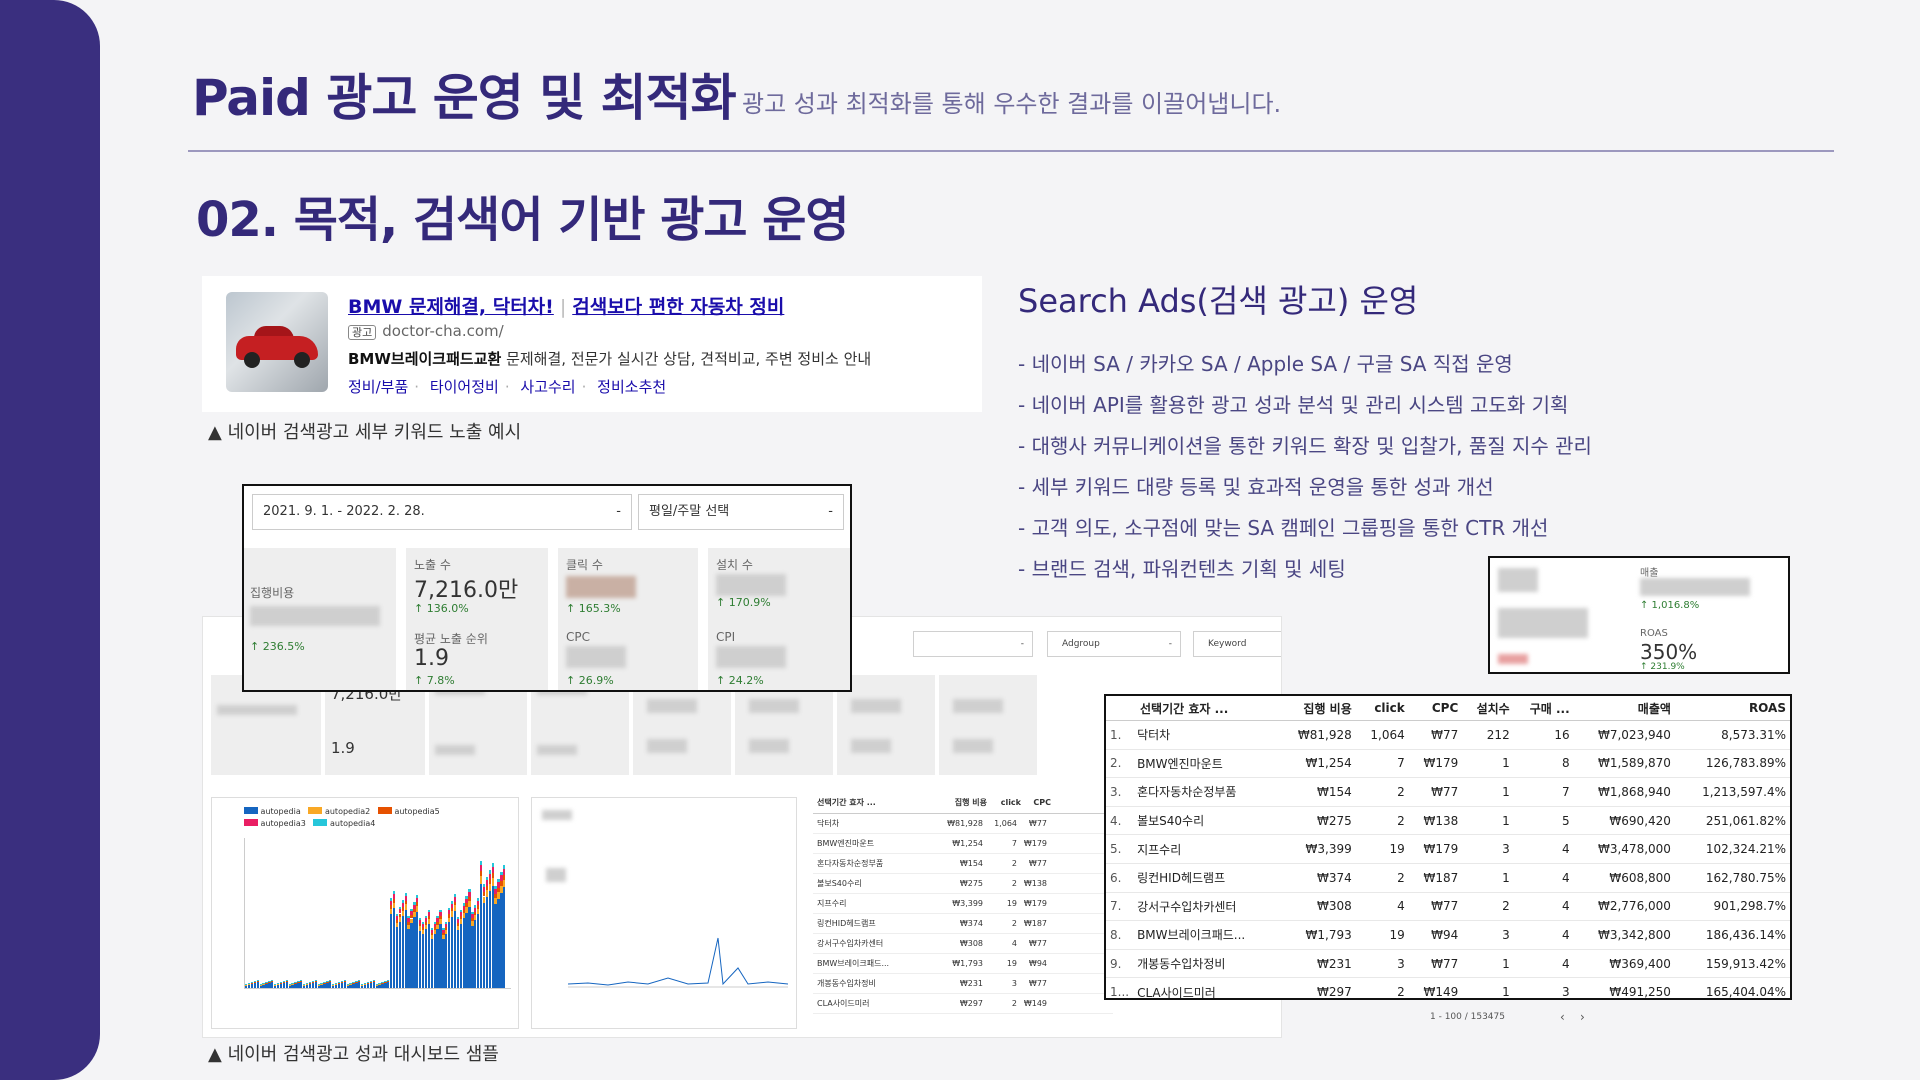 Image resolution: width=1920 pixels, height=1080 pixels. What do you see at coordinates (1011, 151) in the screenshot?
I see `header-divider` at bounding box center [1011, 151].